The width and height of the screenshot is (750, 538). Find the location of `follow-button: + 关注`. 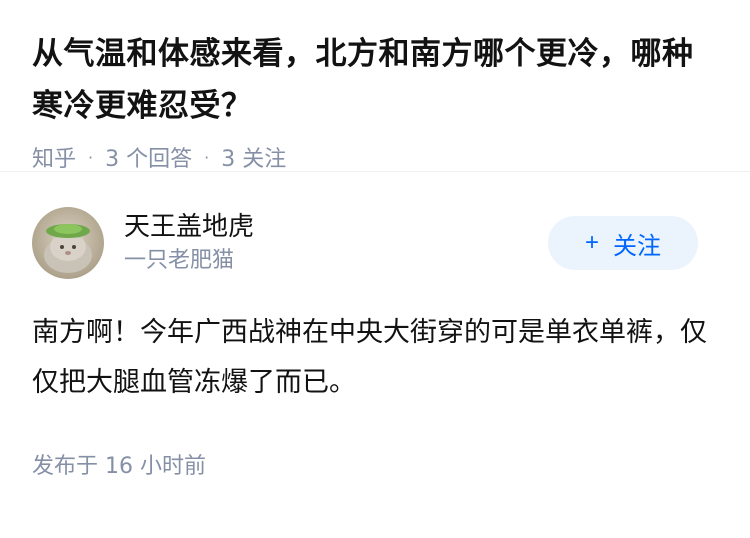

follow-button: + 关注 is located at coordinates (623, 243).